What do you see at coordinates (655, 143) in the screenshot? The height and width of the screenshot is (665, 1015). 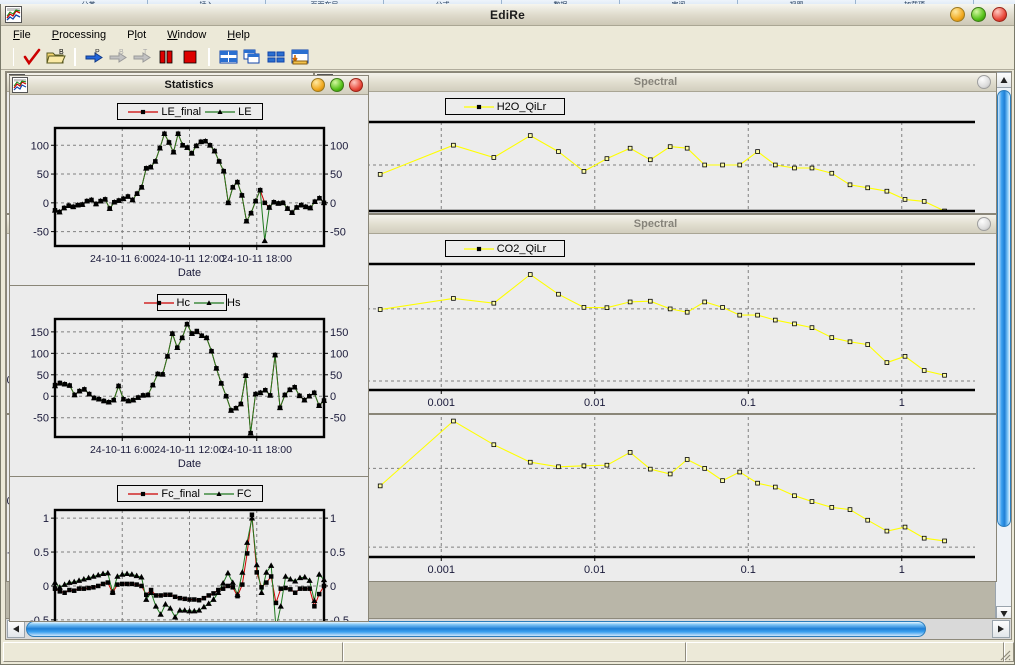 I see `spectral-window-h2o: Spectral H2O_QiLr 0.1Spectra` at bounding box center [655, 143].